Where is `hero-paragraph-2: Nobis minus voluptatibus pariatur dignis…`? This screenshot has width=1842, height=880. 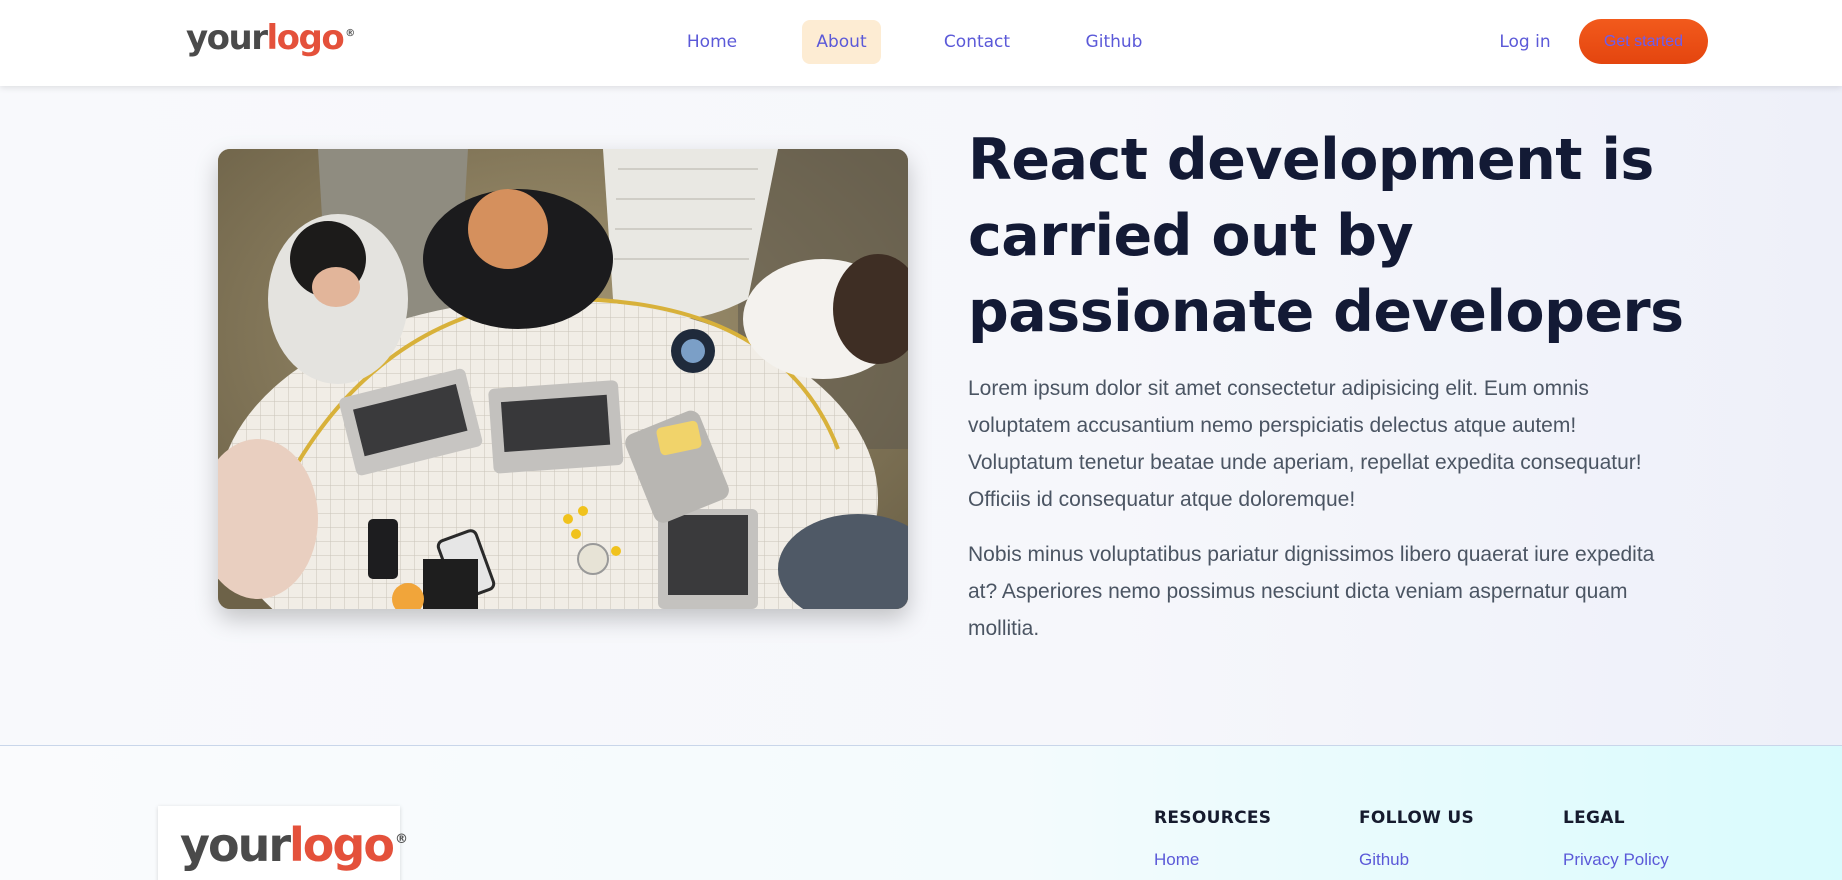 hero-paragraph-2: Nobis minus voluptatibus pariatur dignis… is located at coordinates (1311, 591).